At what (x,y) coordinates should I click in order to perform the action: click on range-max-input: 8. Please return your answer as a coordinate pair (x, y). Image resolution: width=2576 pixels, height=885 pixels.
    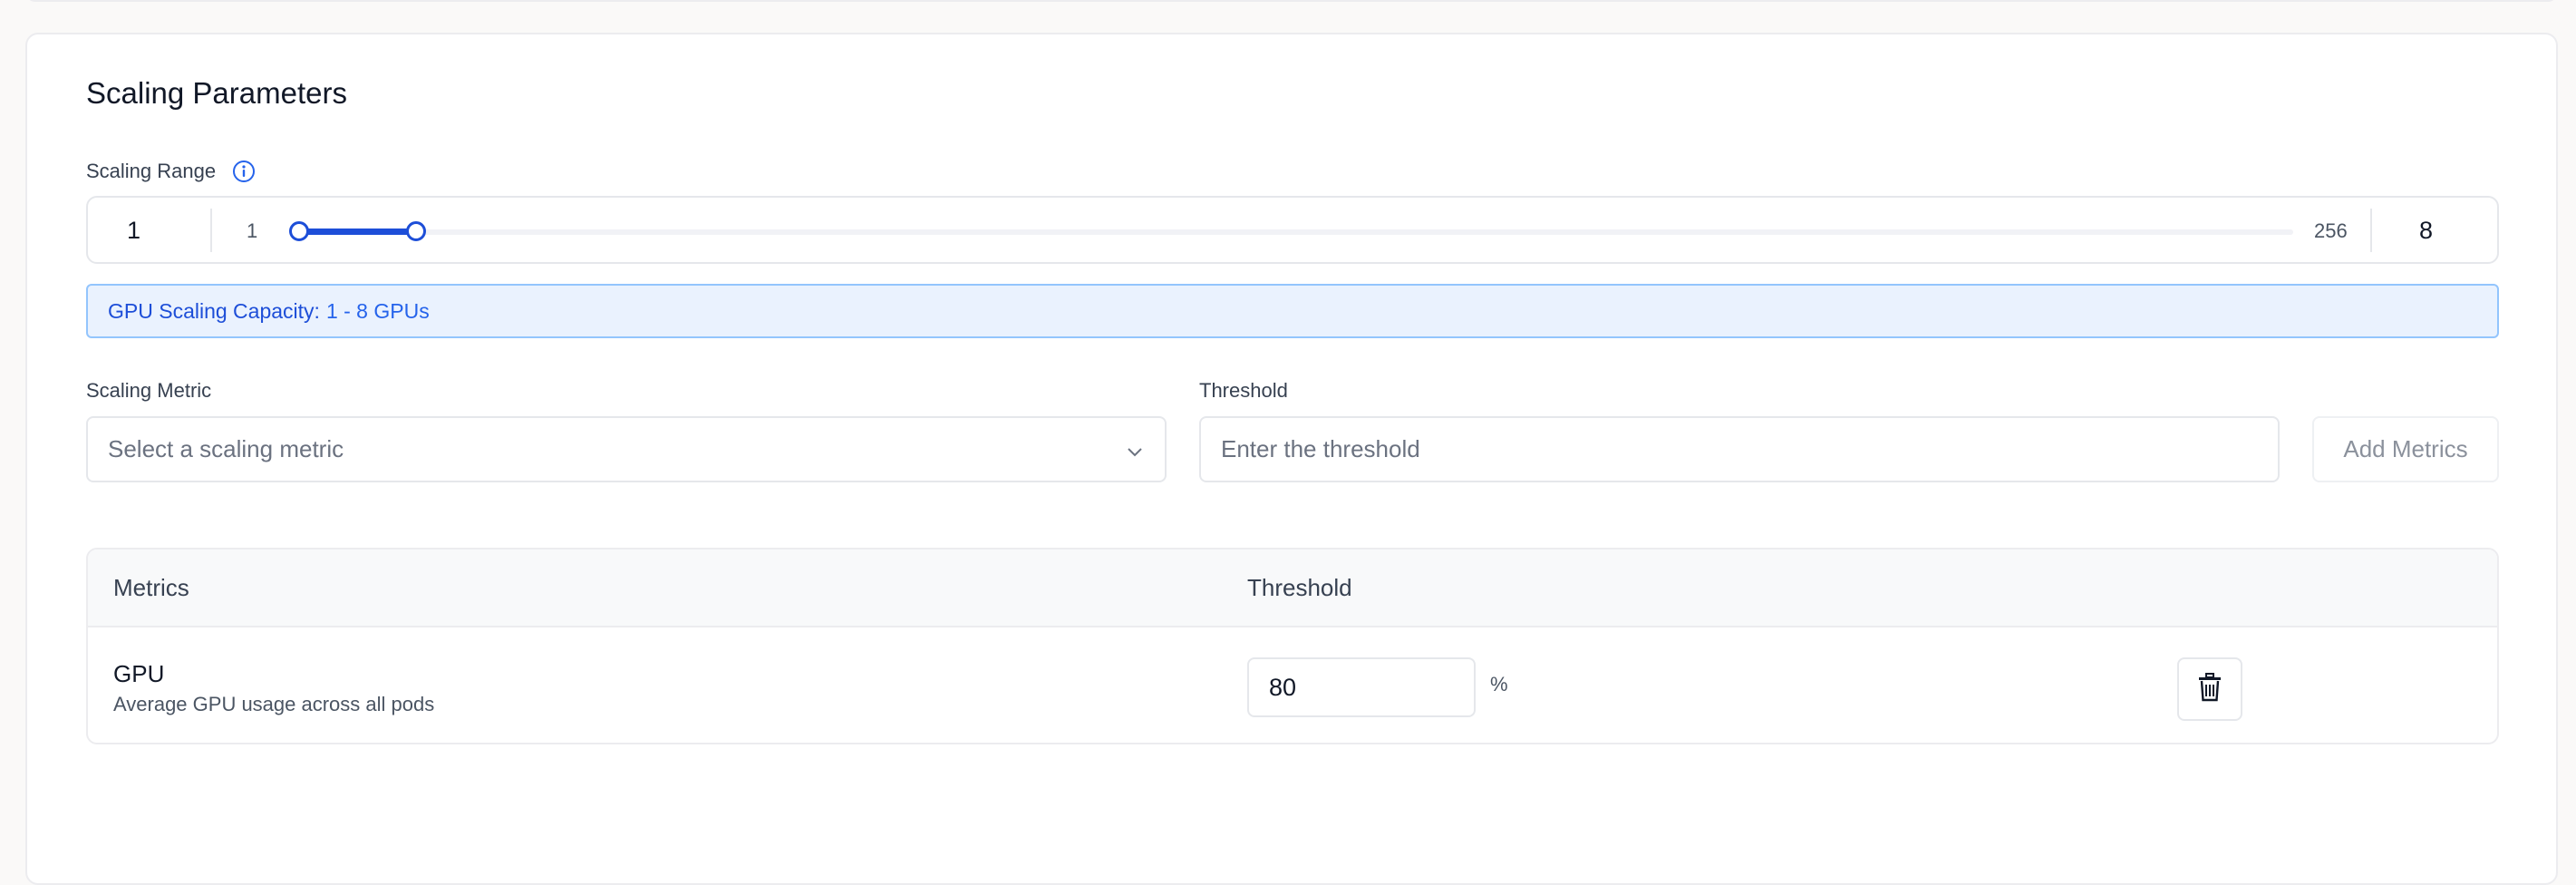
    Looking at the image, I should click on (2426, 231).